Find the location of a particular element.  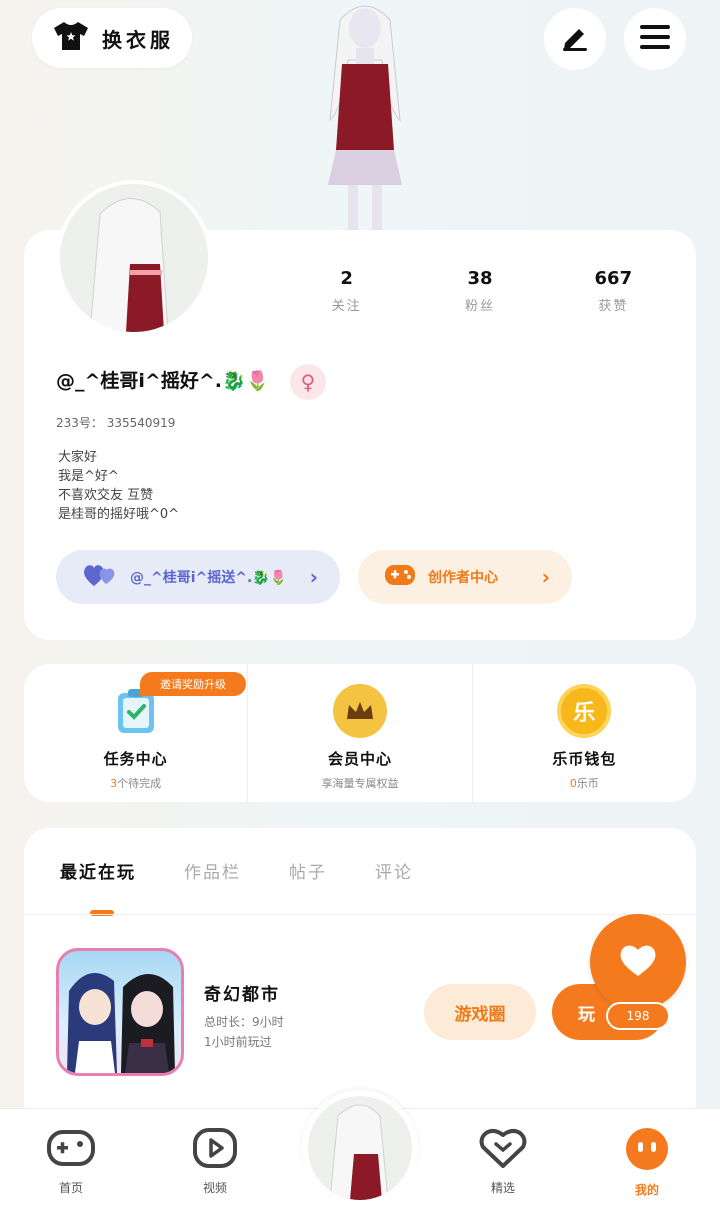

nav-video: 视频 is located at coordinates (215, 1161).